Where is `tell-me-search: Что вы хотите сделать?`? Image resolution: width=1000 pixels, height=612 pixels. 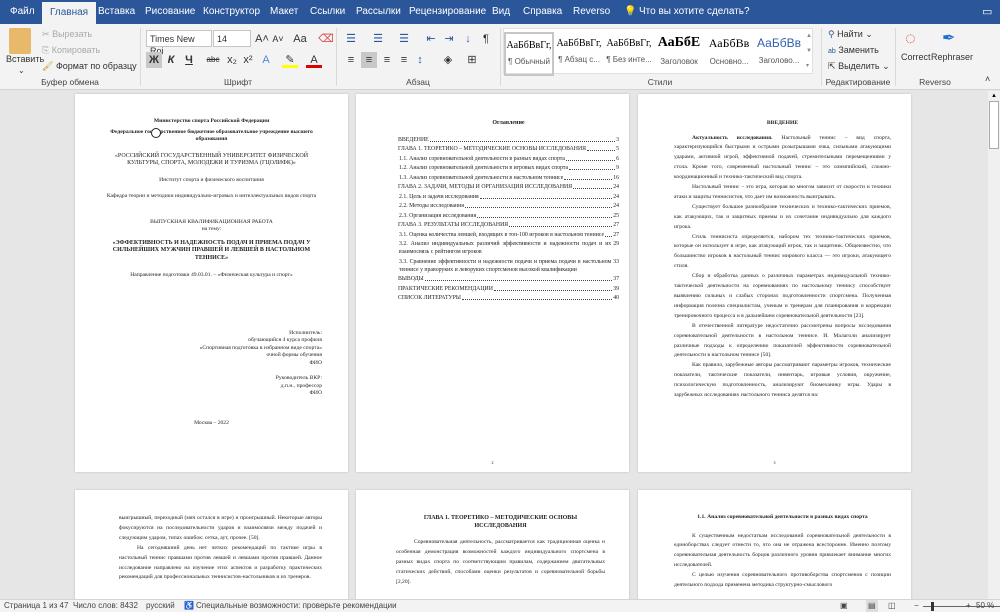
tell-me-search: Что вы хотите сделать? is located at coordinates (694, 12).